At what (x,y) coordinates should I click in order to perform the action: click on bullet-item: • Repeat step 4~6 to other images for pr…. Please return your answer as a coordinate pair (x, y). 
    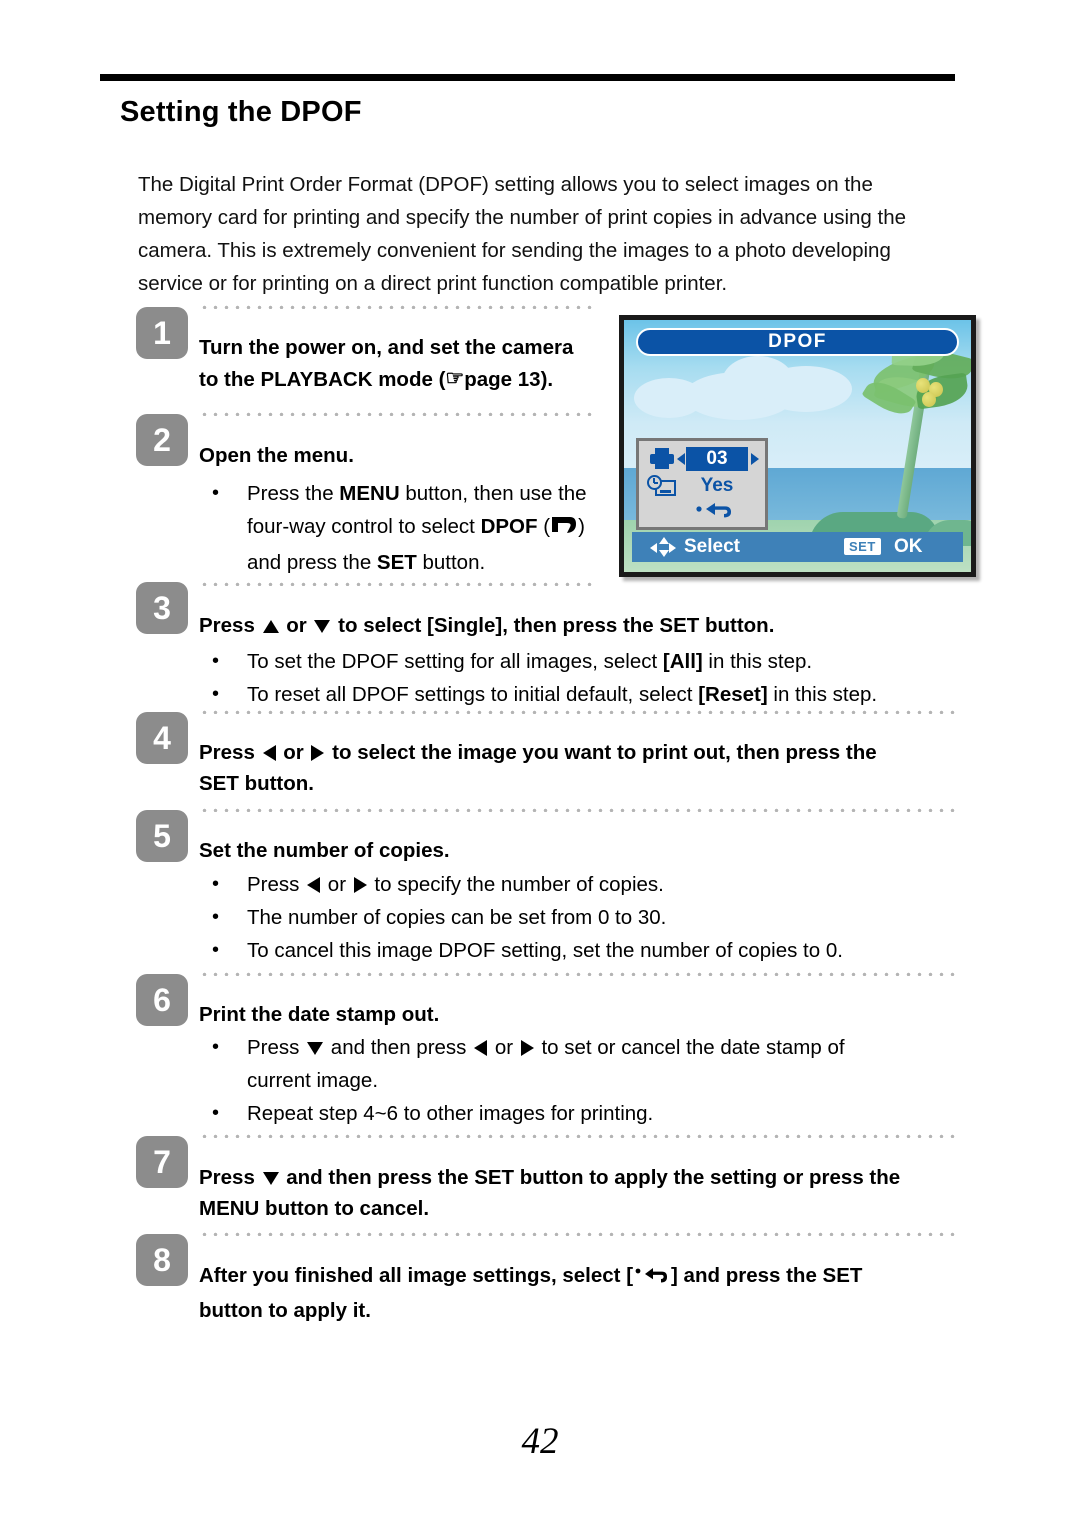
    Looking at the image, I should click on (597, 1113).